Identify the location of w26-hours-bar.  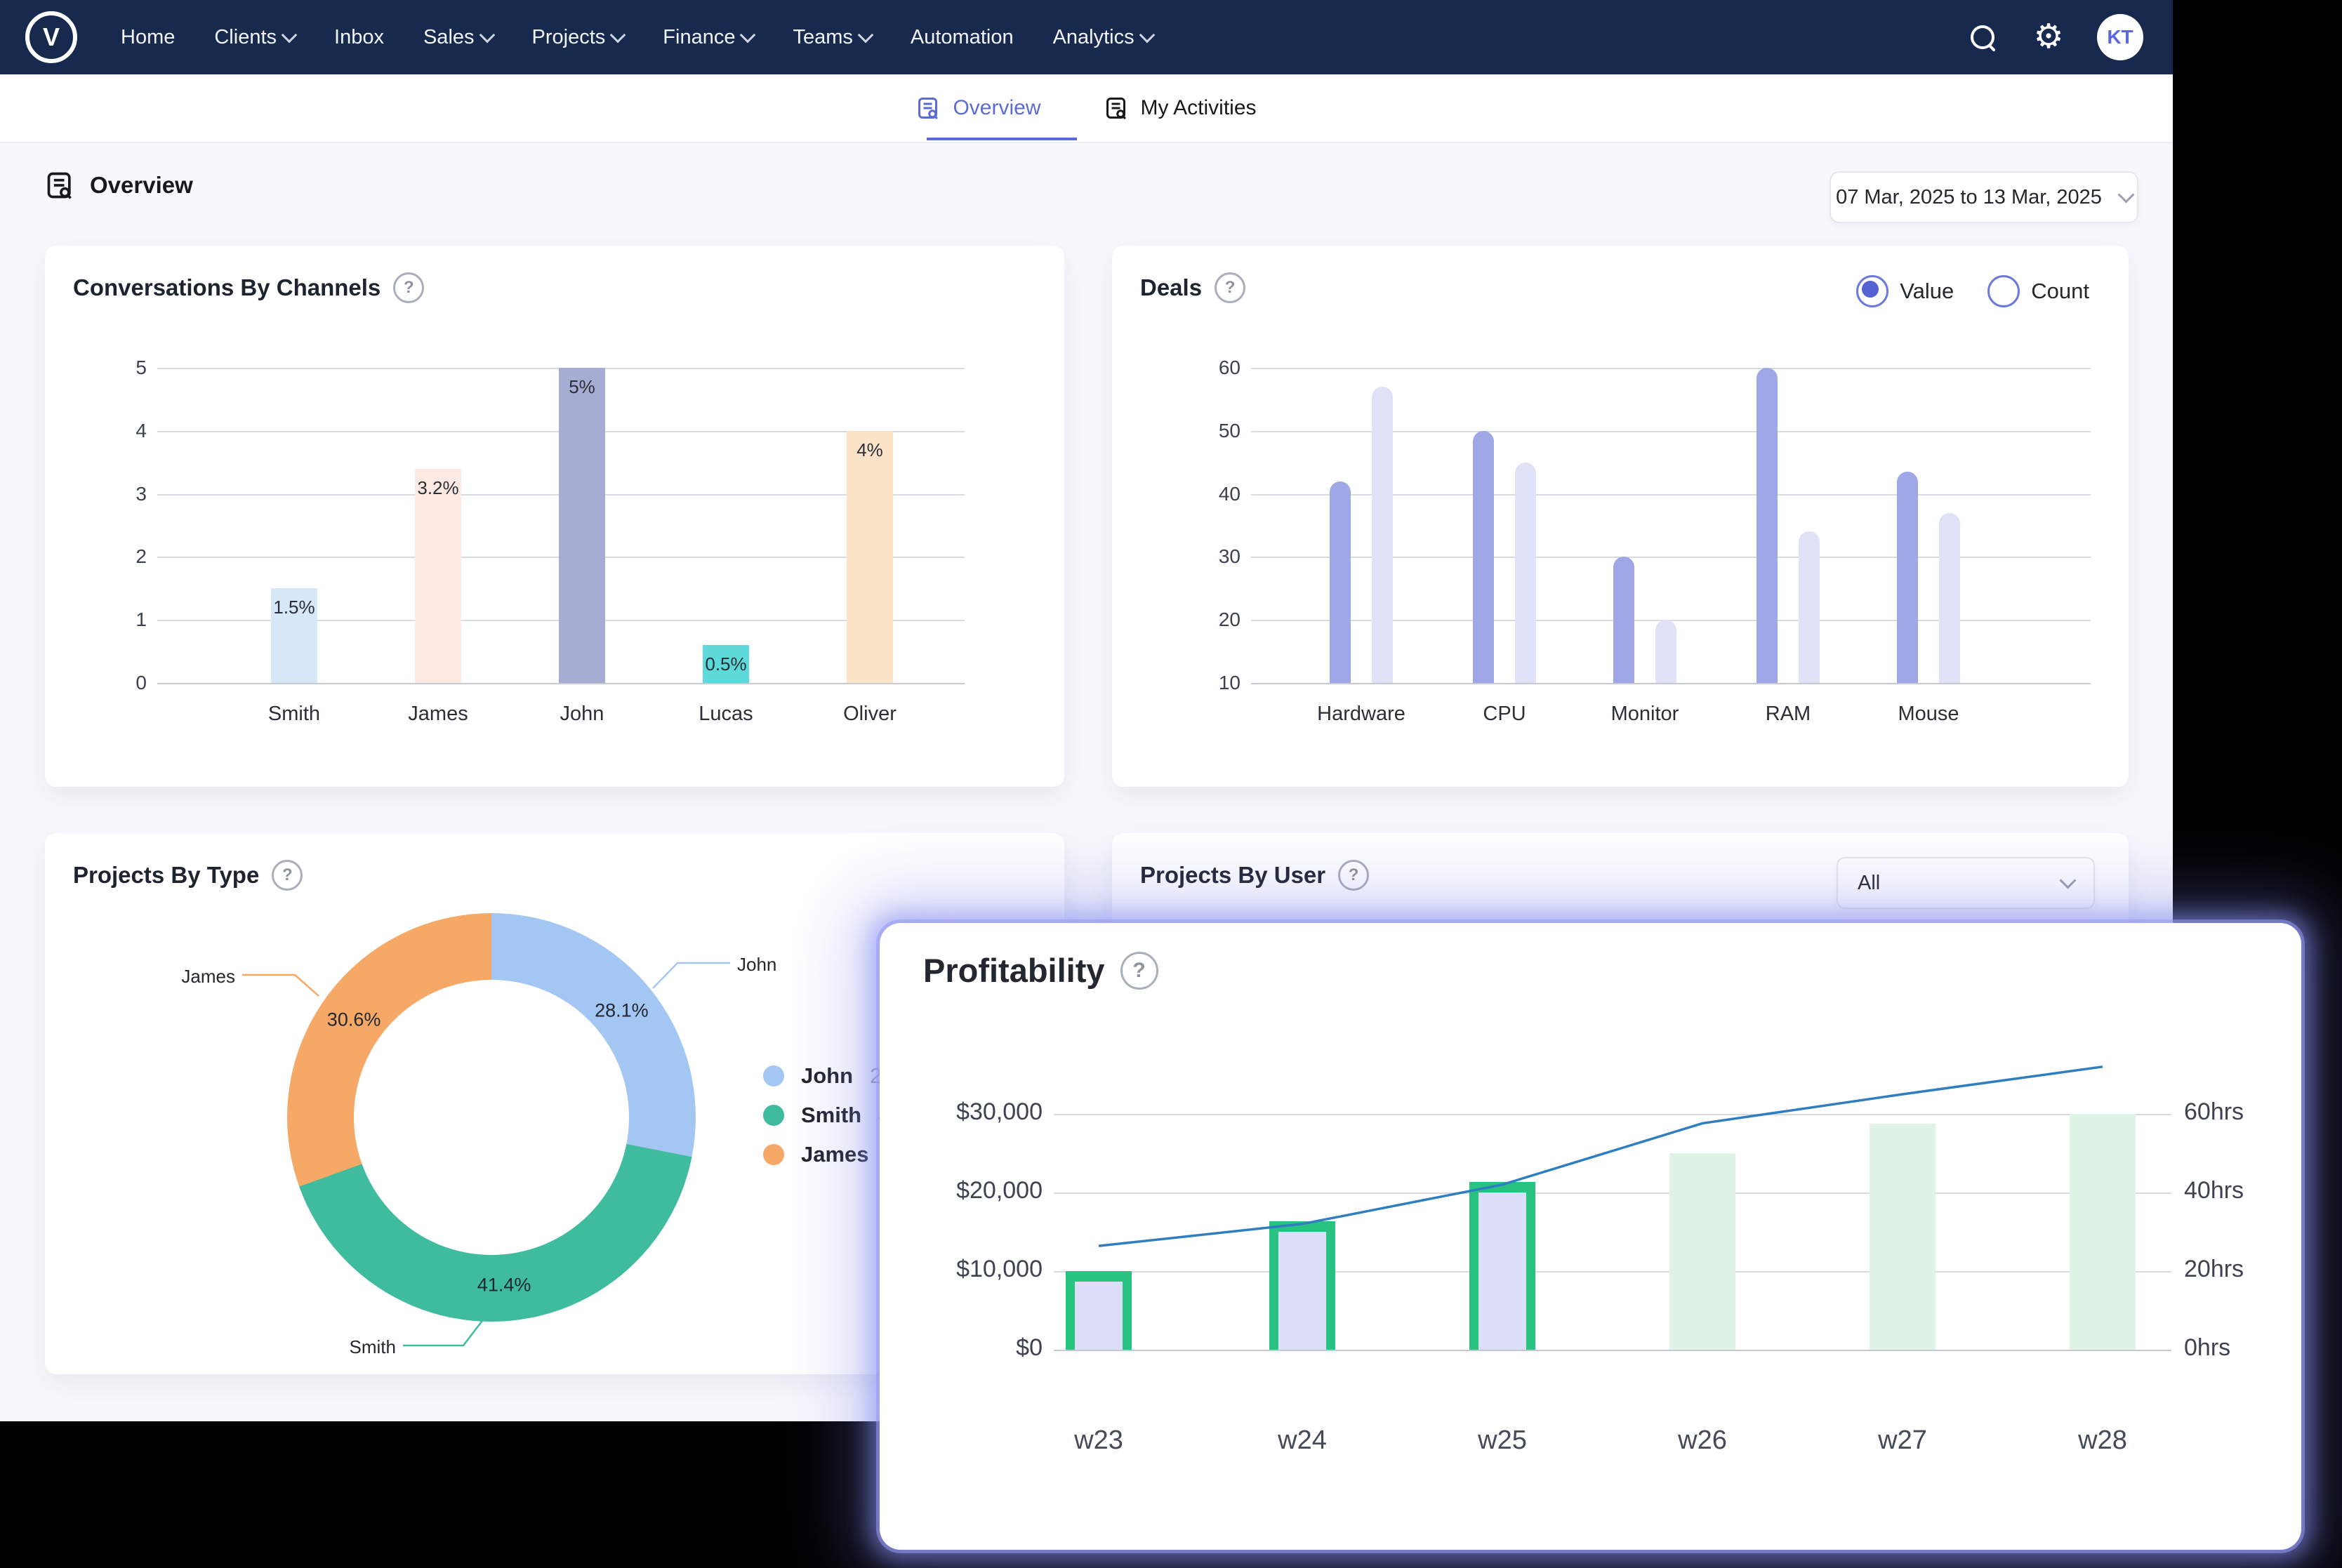
(1702, 1251).